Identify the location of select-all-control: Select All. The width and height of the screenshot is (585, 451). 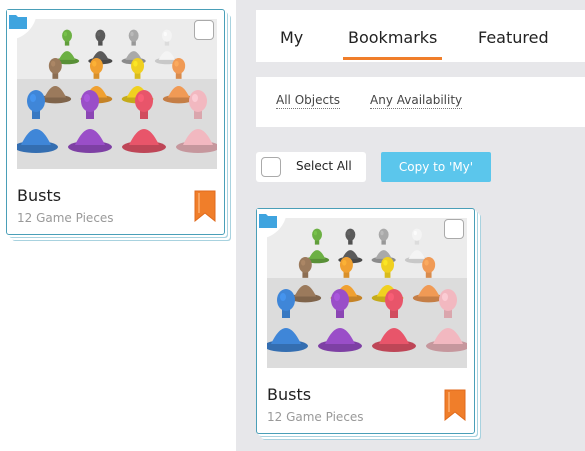
(311, 167).